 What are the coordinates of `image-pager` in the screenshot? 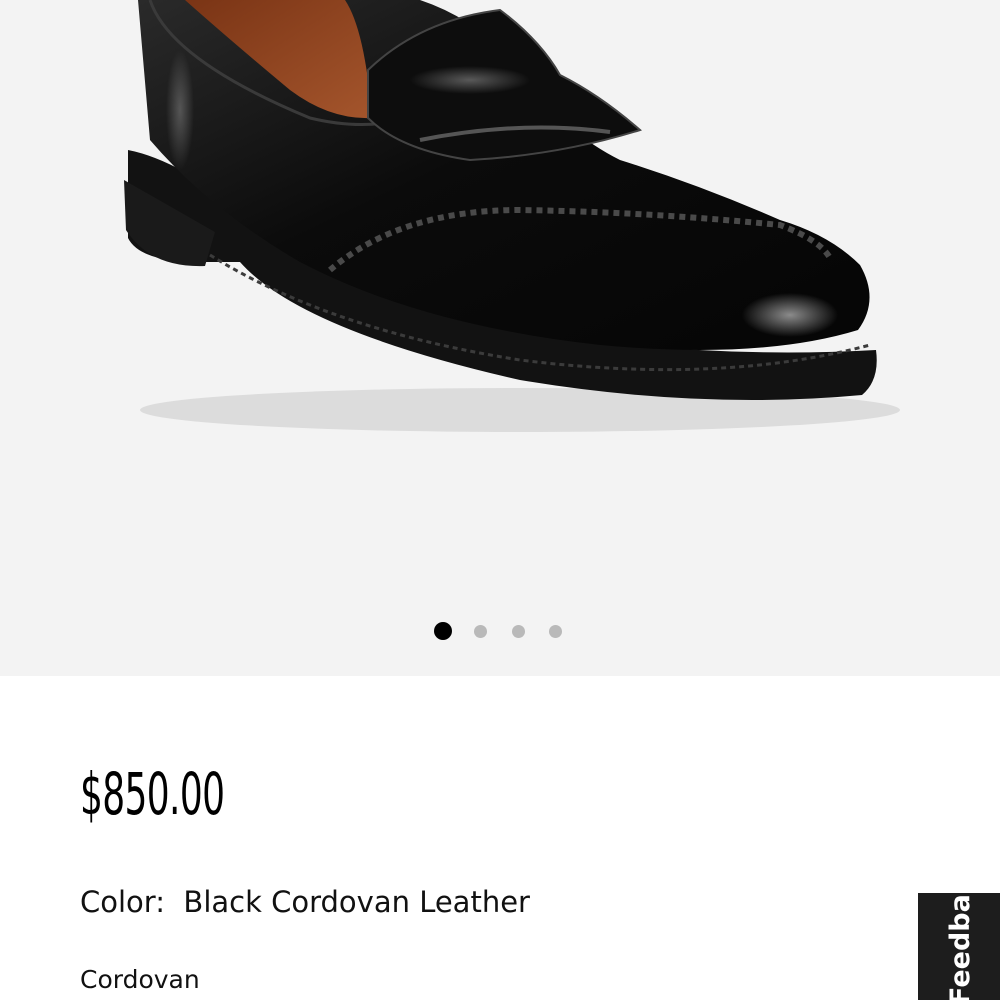 It's located at (510, 631).